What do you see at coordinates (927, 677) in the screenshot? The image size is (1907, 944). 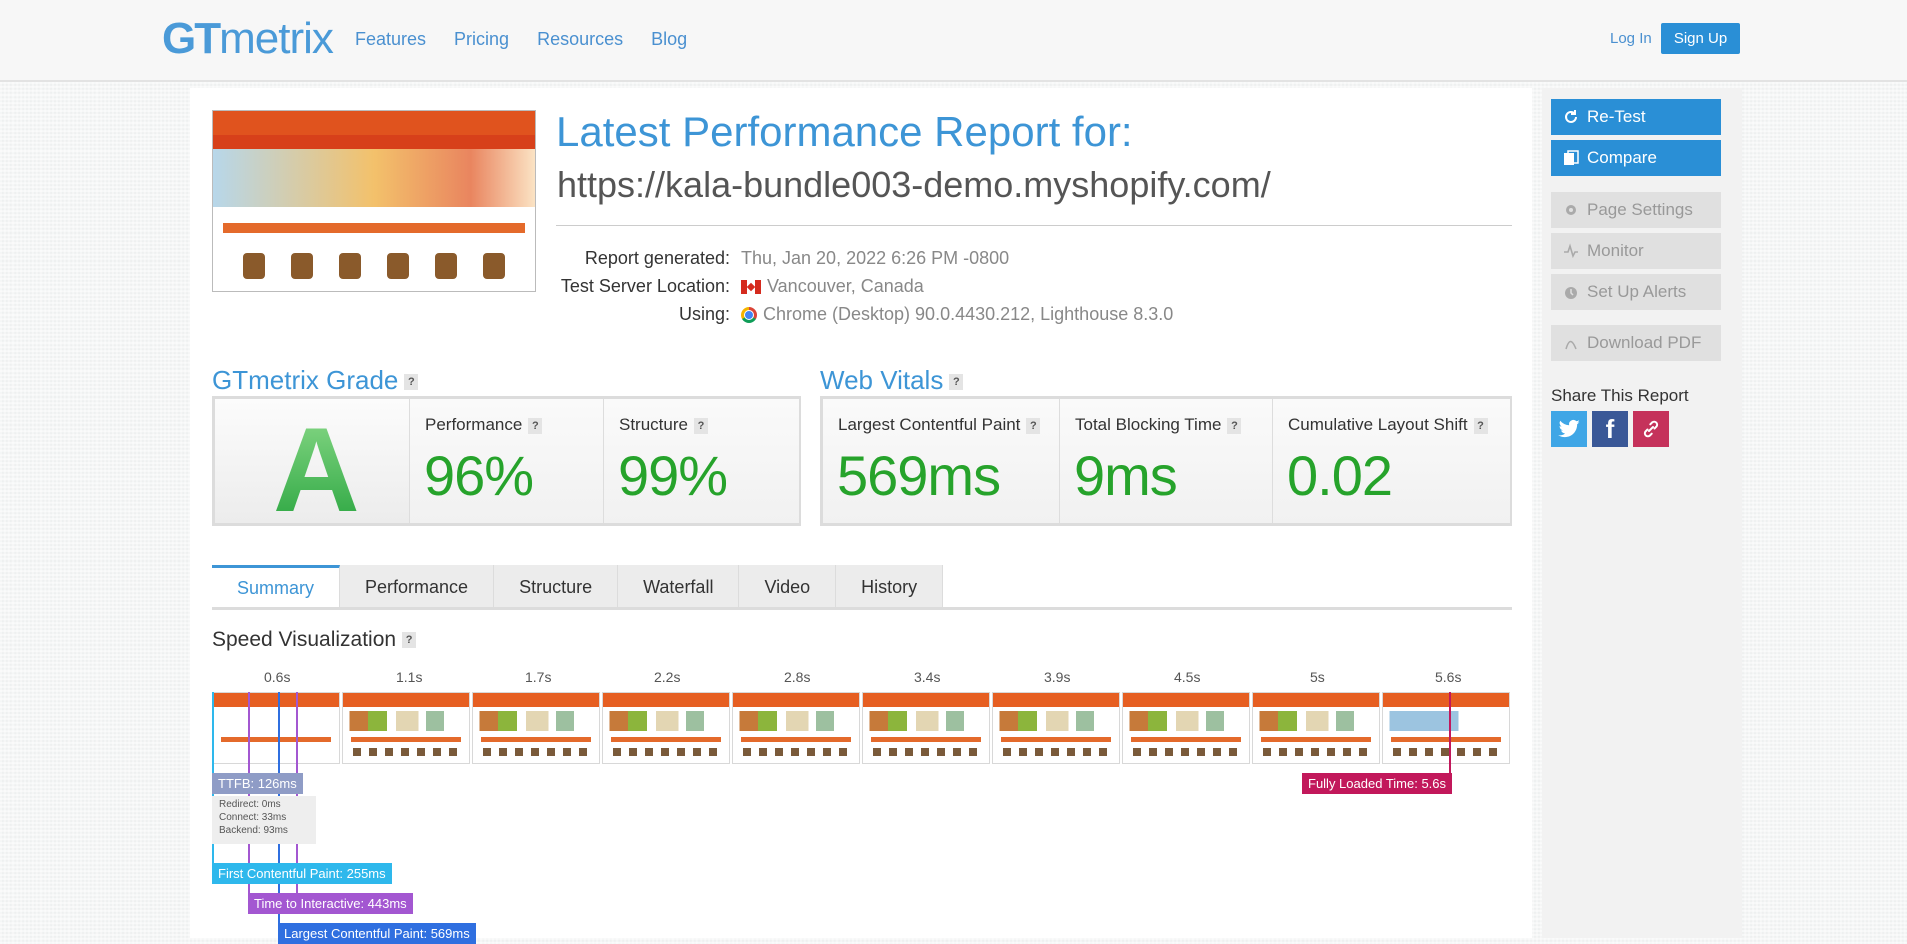 I see `tick-label: 3.4s` at bounding box center [927, 677].